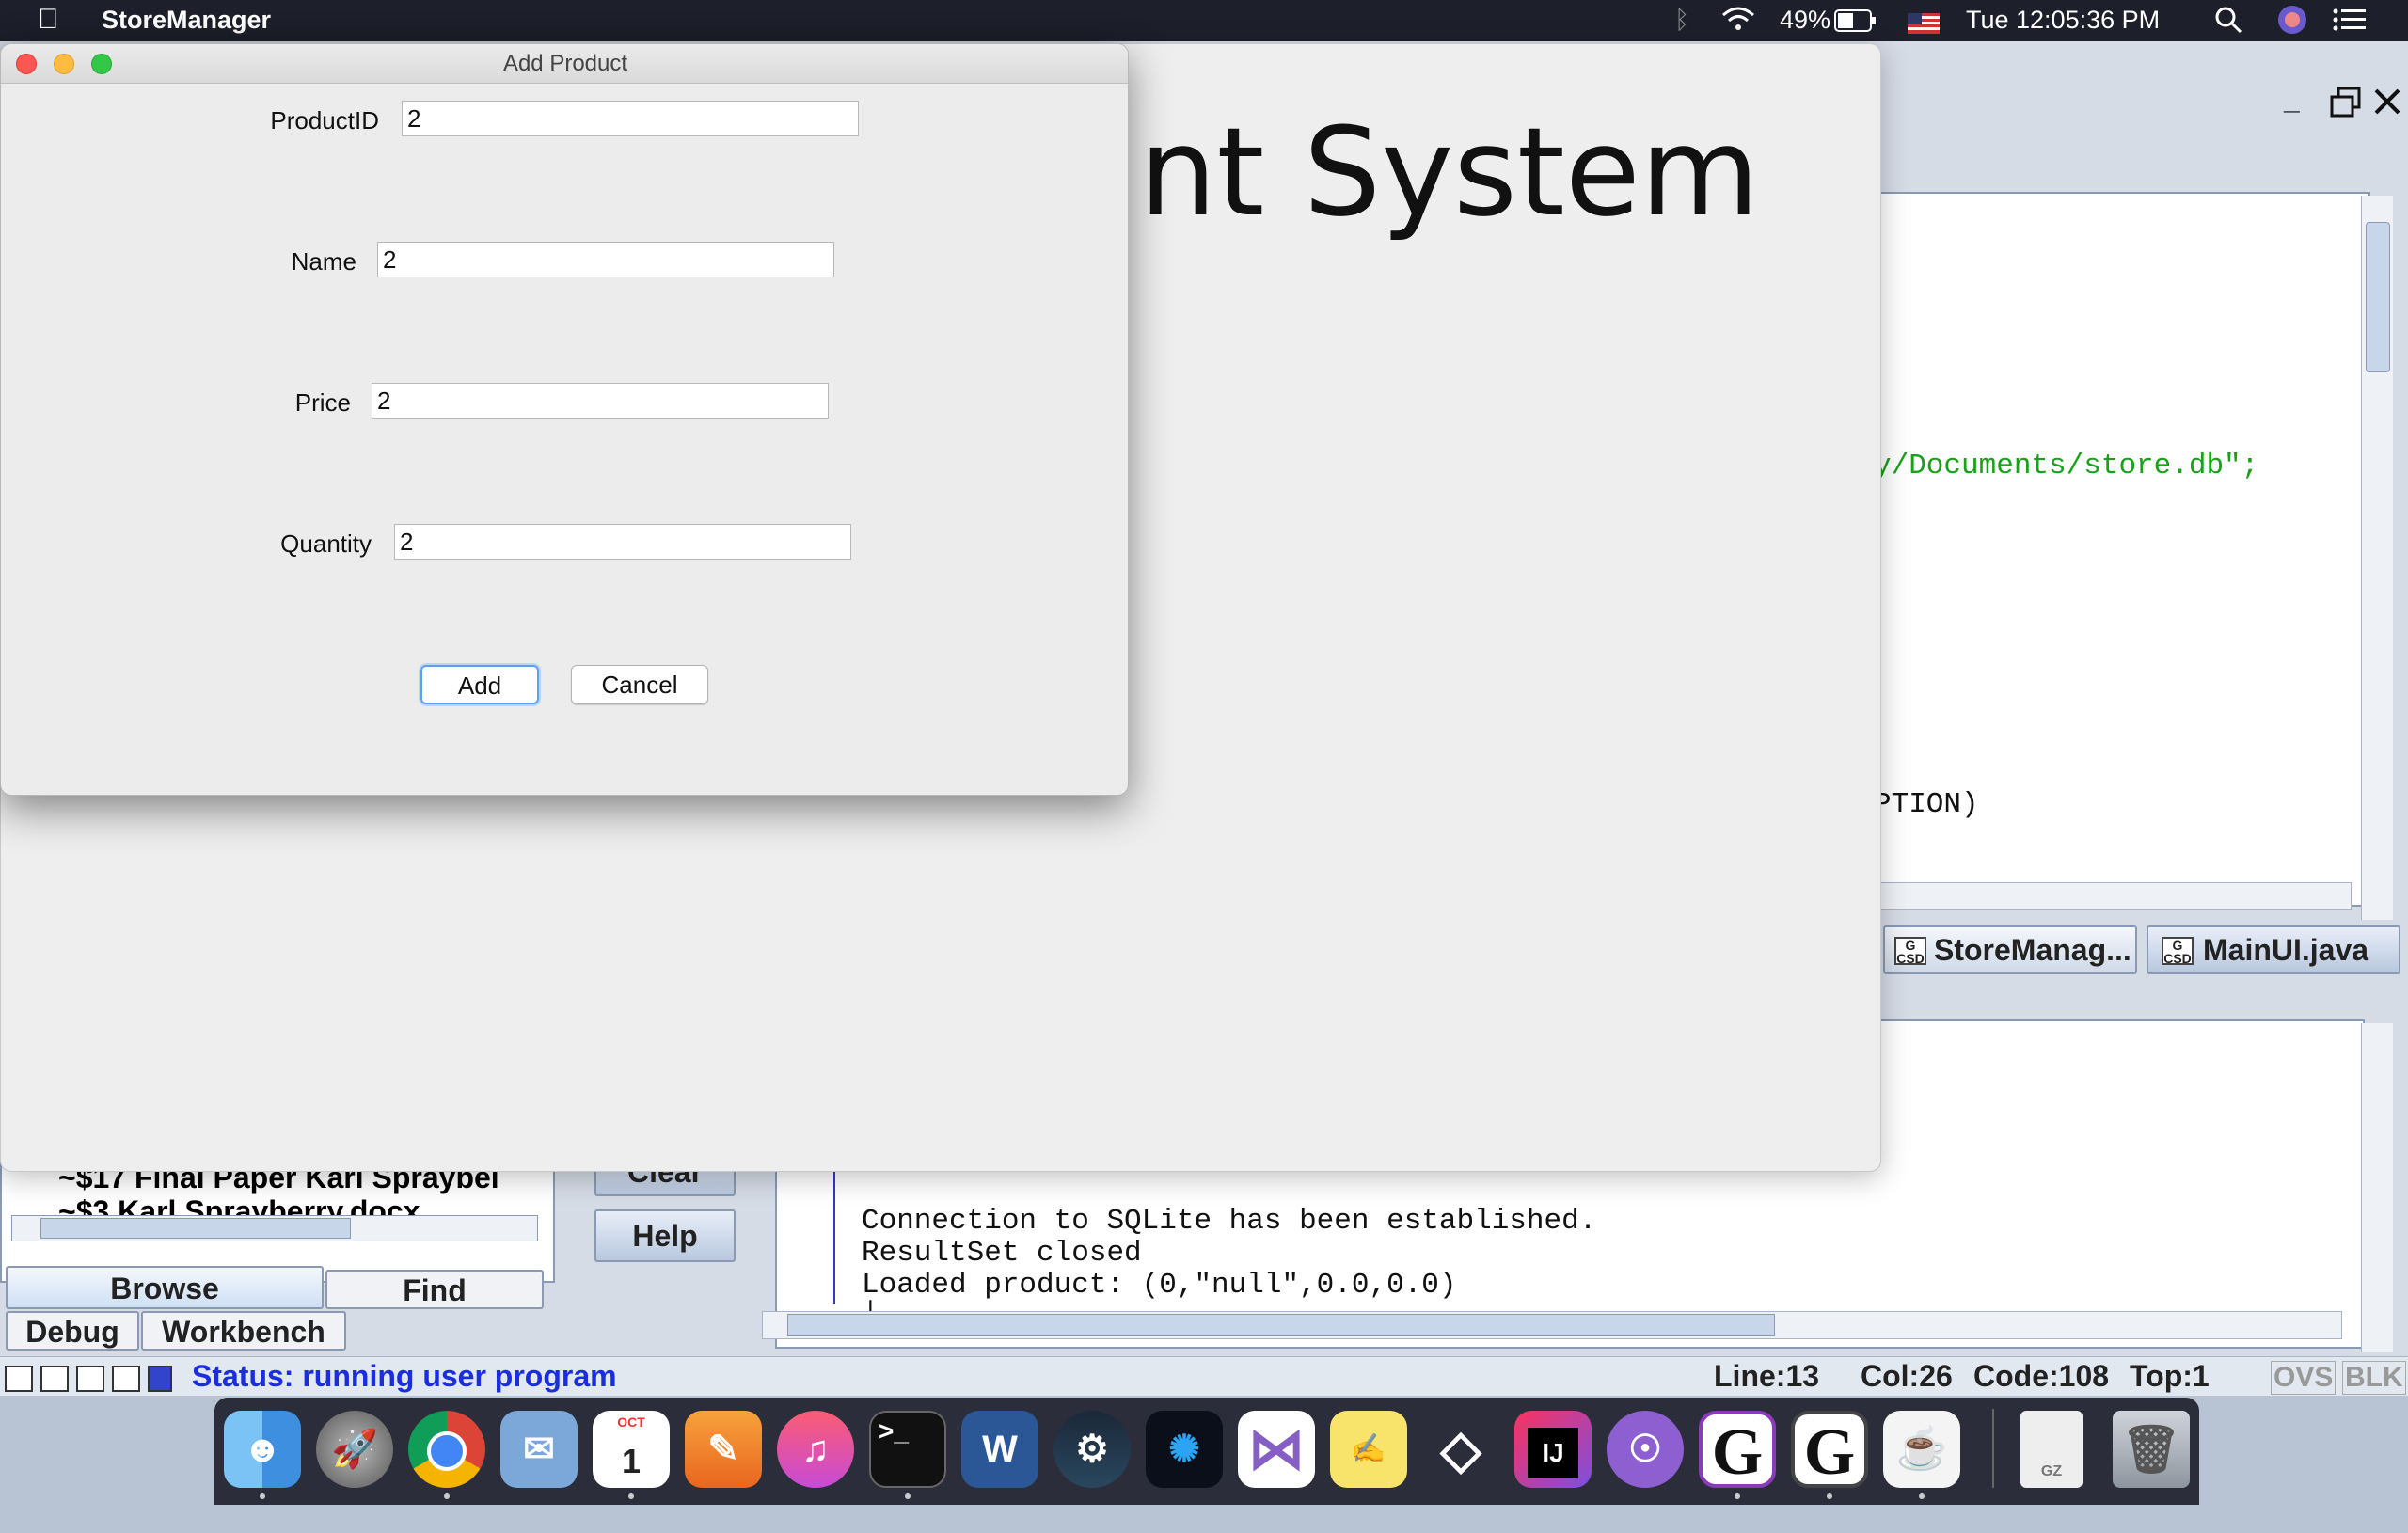 This screenshot has width=2408, height=1533. What do you see at coordinates (1924, 25) in the screenshot?
I see `us-flag-icon` at bounding box center [1924, 25].